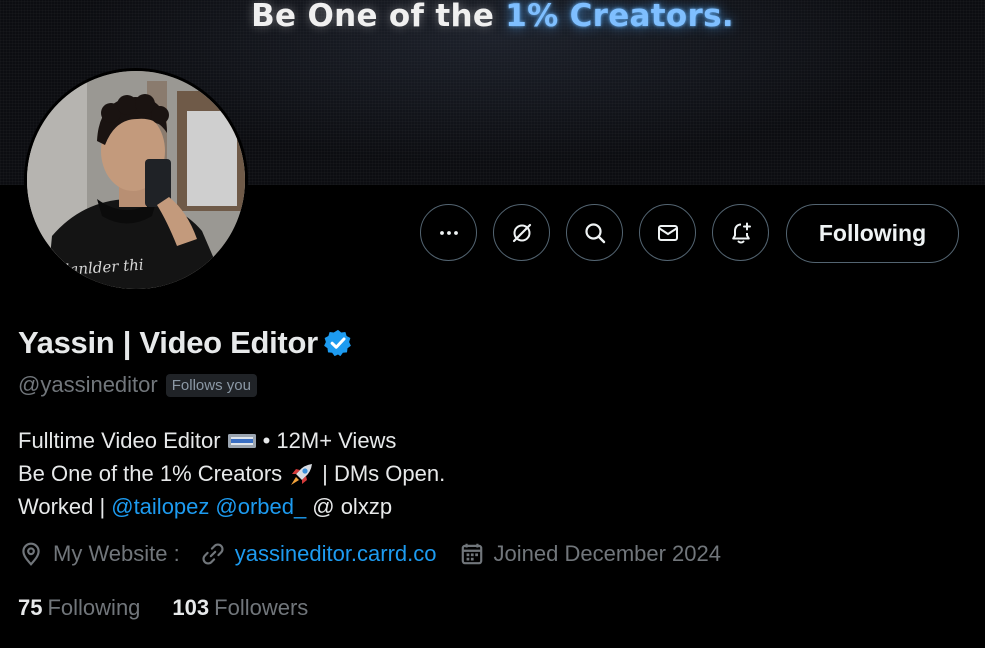  Describe the element at coordinates (30, 607) in the screenshot. I see `following-count: 75` at that location.